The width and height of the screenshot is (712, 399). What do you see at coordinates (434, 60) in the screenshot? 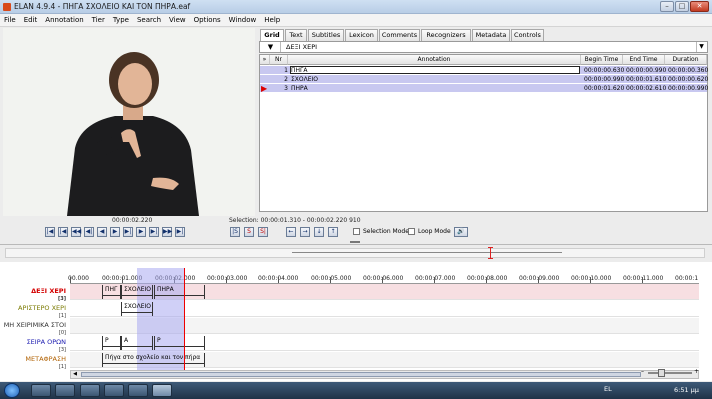
I see `grid-header-annotation: Annotation` at bounding box center [434, 60].